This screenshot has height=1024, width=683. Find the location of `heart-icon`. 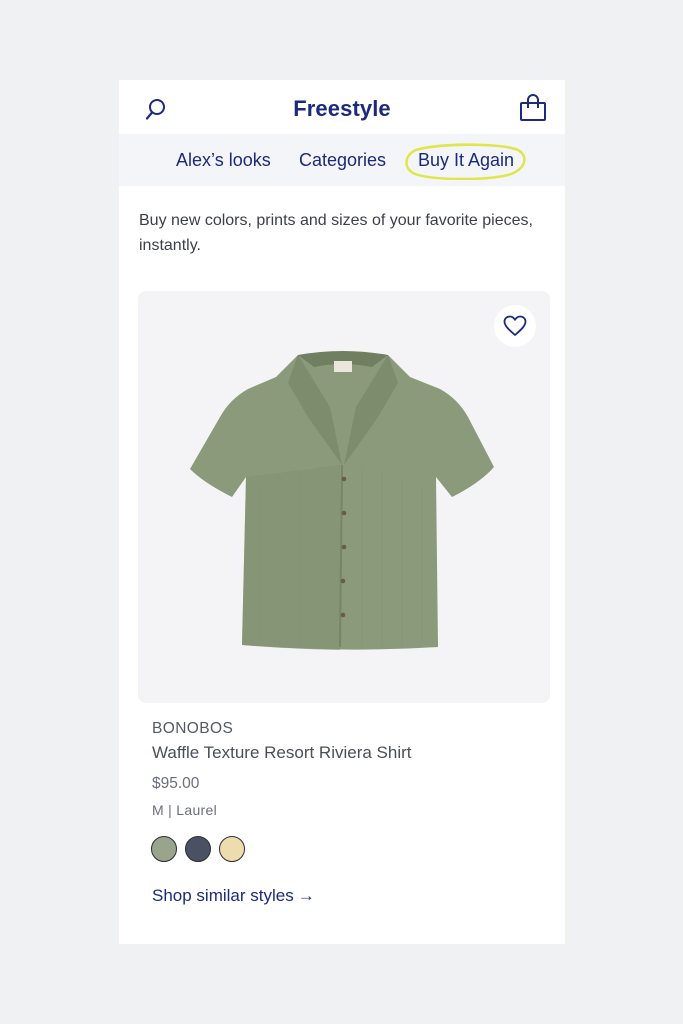

heart-icon is located at coordinates (515, 325).